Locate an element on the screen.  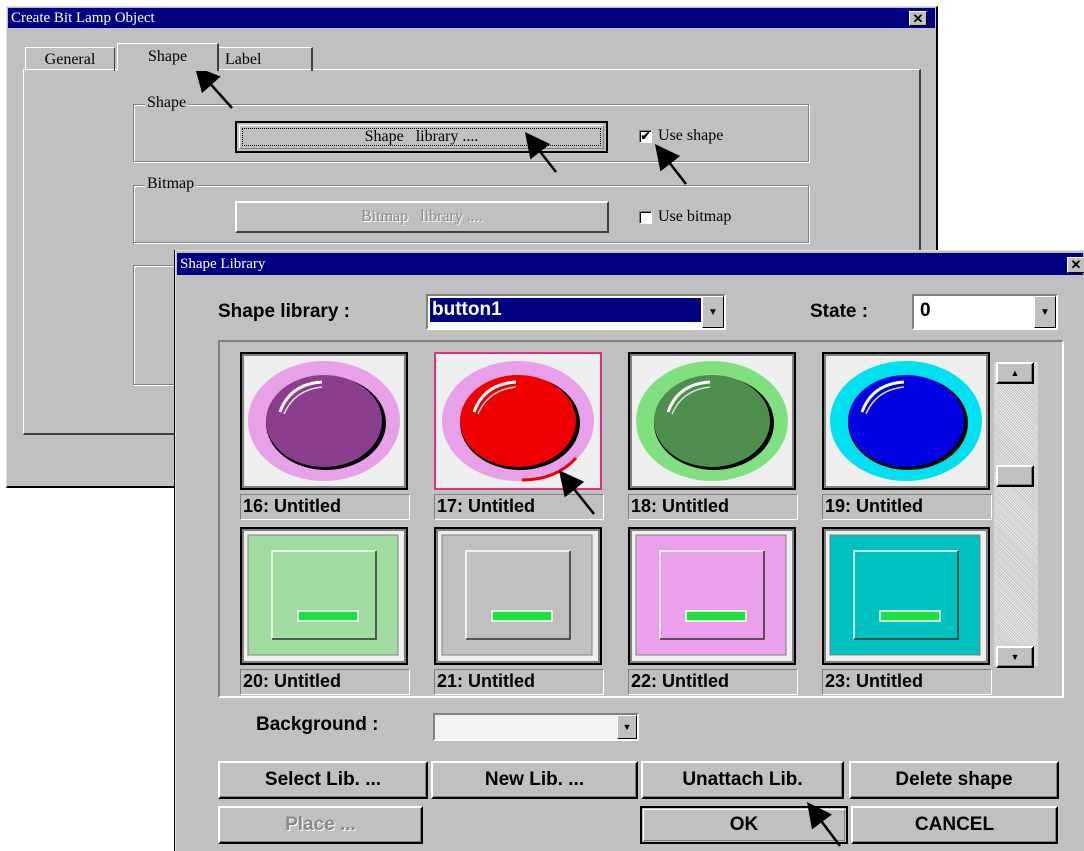
scroll-down-button: ▼ is located at coordinates (1015, 657).